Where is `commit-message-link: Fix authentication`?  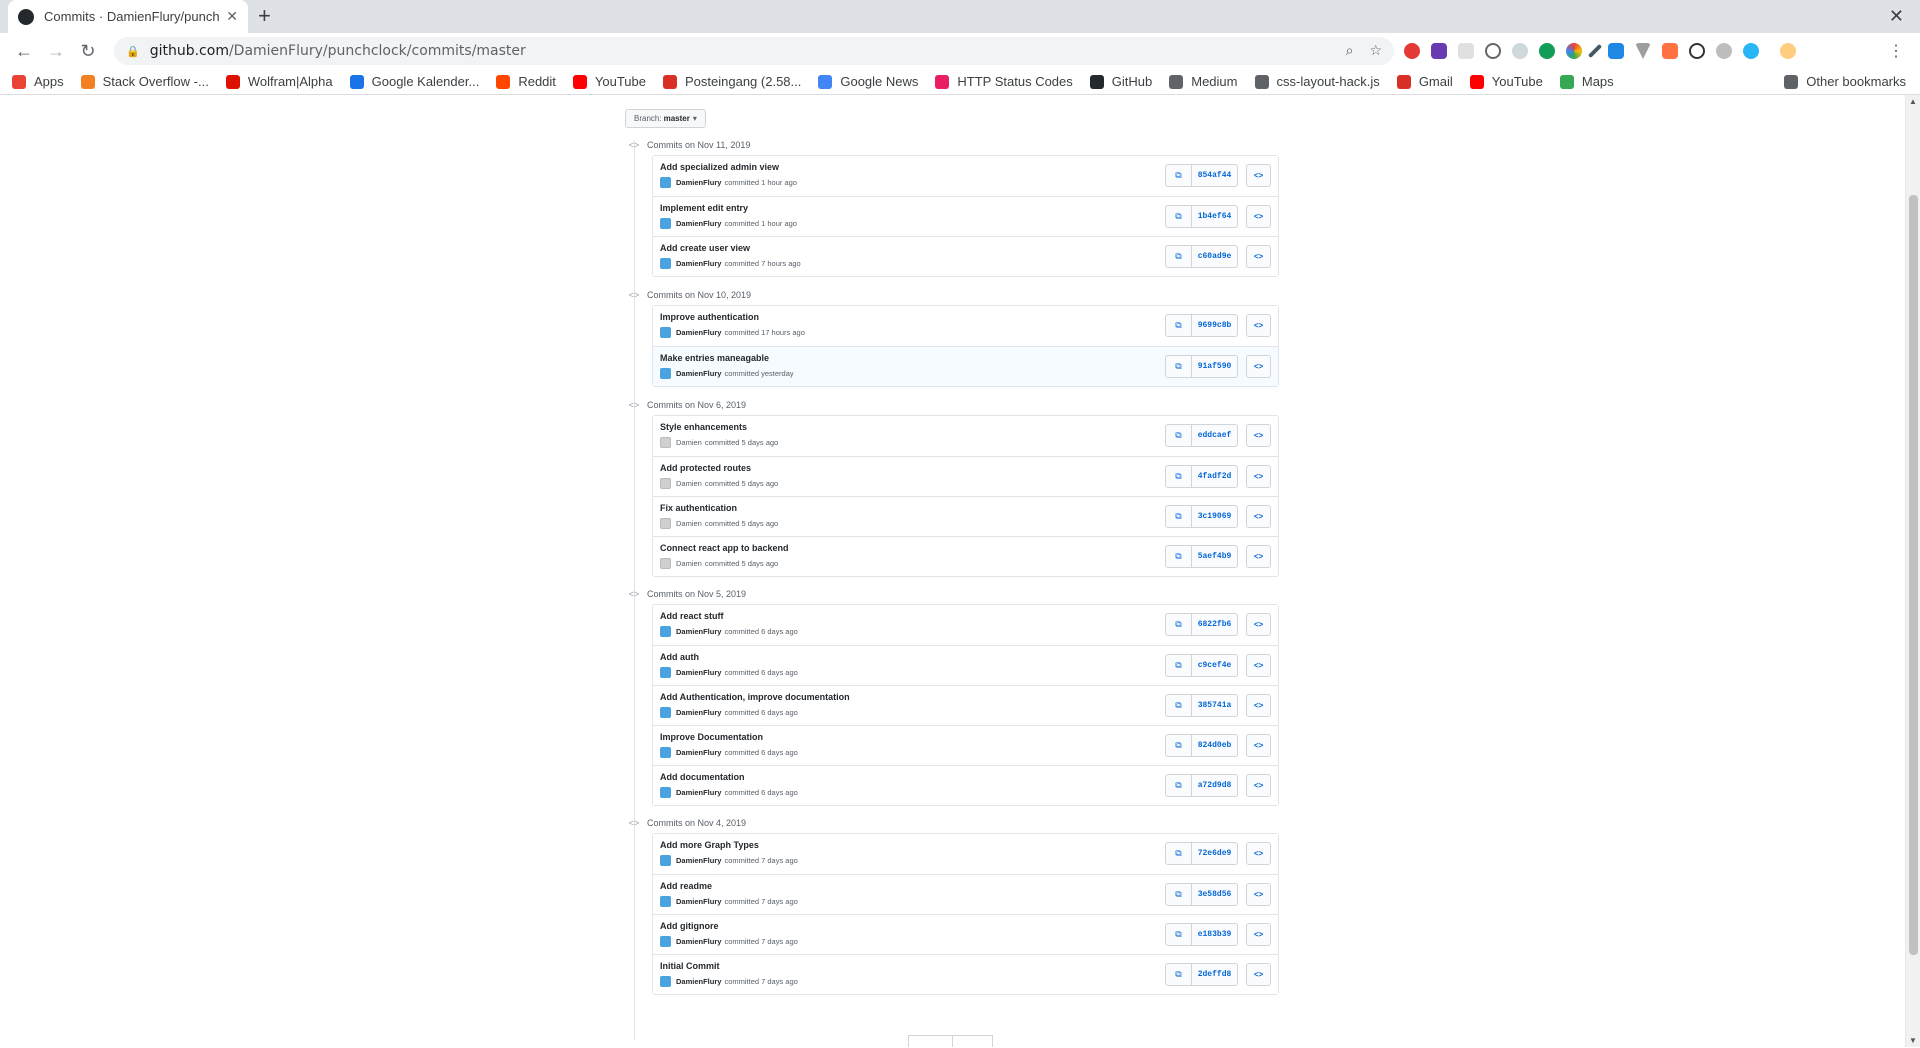 commit-message-link: Fix authentication is located at coordinates (698, 508).